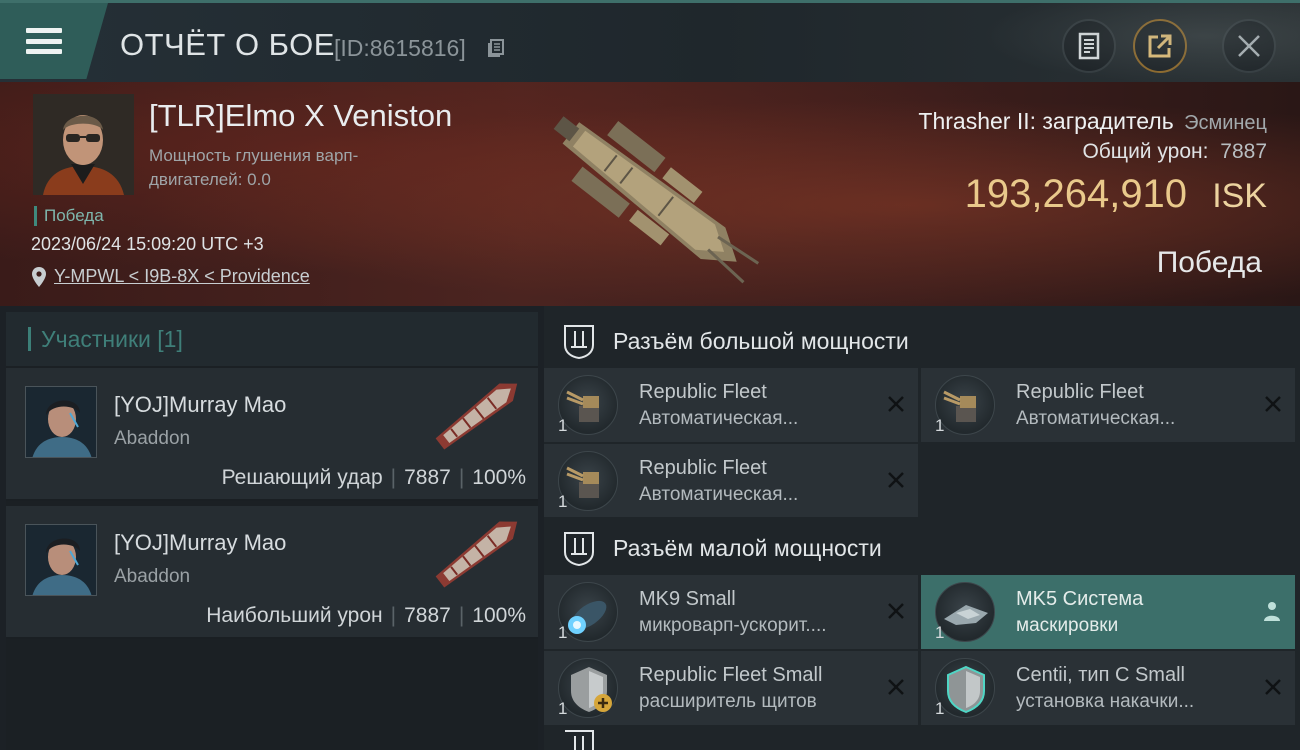 The width and height of the screenshot is (1300, 750). I want to click on location-link: Y-MPWL < I9B-8X < Providence, so click(171, 276).